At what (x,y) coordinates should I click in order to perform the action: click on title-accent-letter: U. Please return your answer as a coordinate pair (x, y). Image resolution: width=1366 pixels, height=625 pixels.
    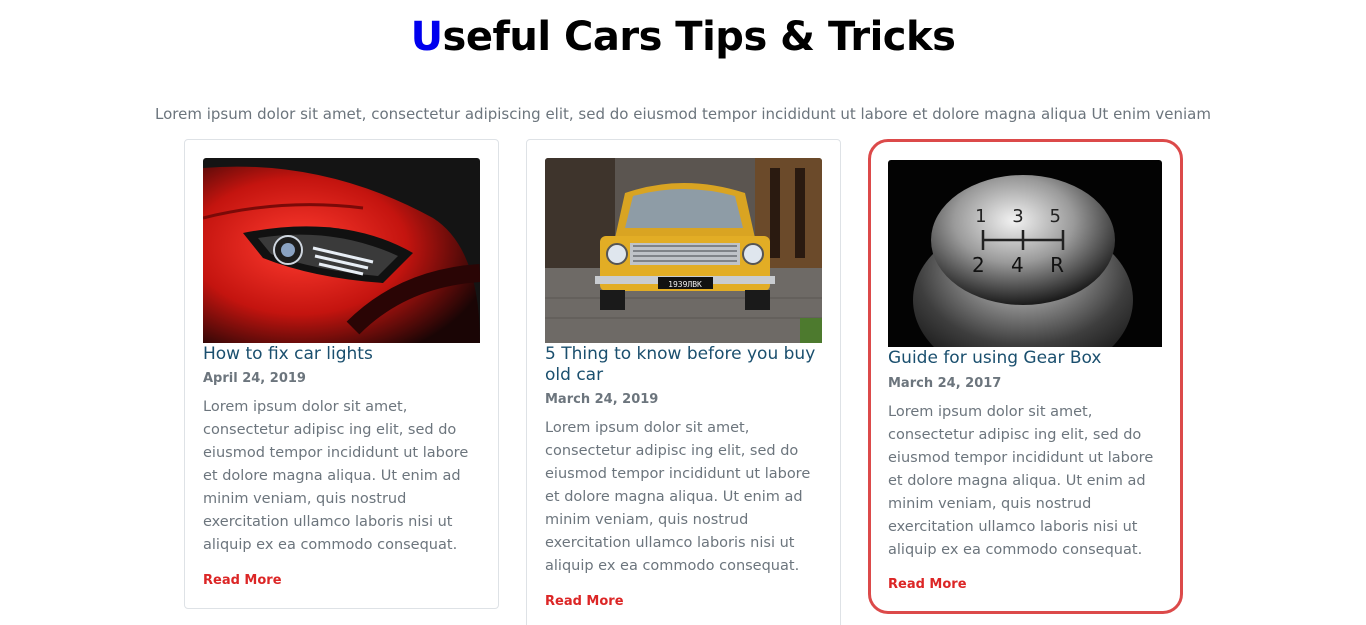
    Looking at the image, I should click on (426, 37).